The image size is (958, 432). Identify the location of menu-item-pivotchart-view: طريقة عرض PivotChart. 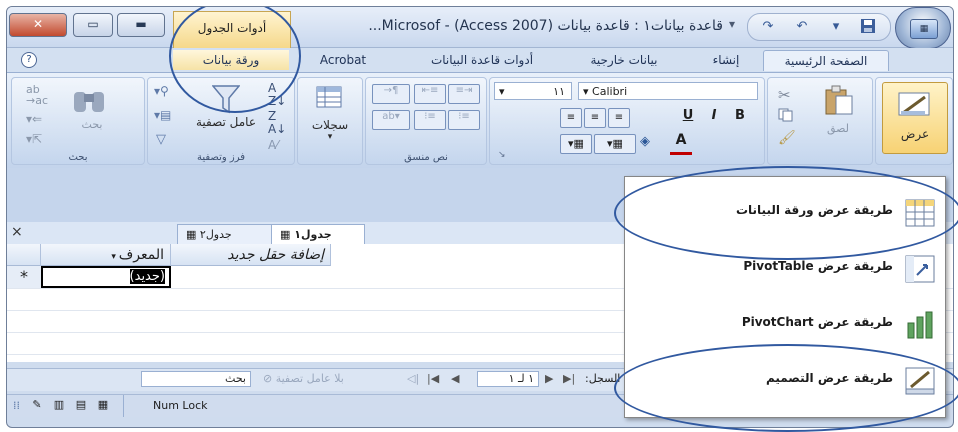
(784, 325).